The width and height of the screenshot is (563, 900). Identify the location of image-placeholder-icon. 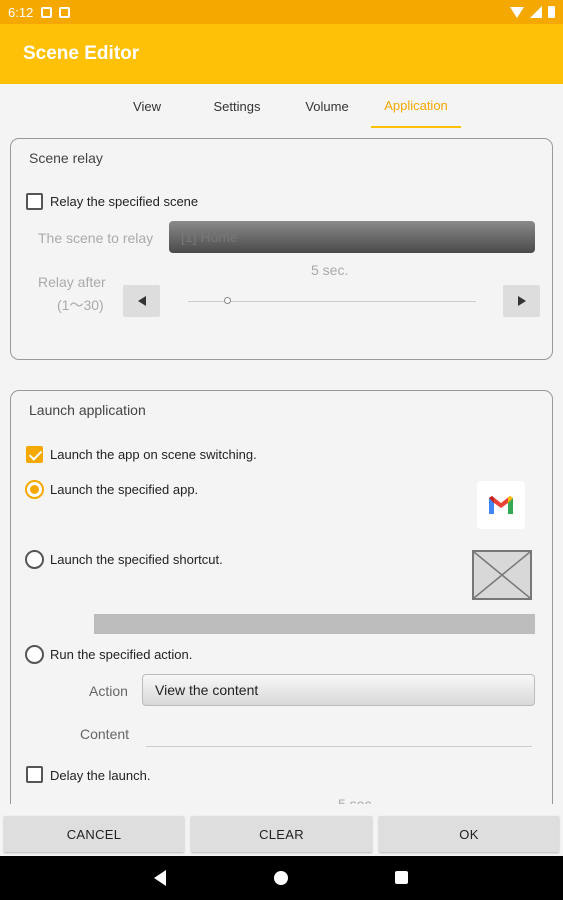
(502, 575).